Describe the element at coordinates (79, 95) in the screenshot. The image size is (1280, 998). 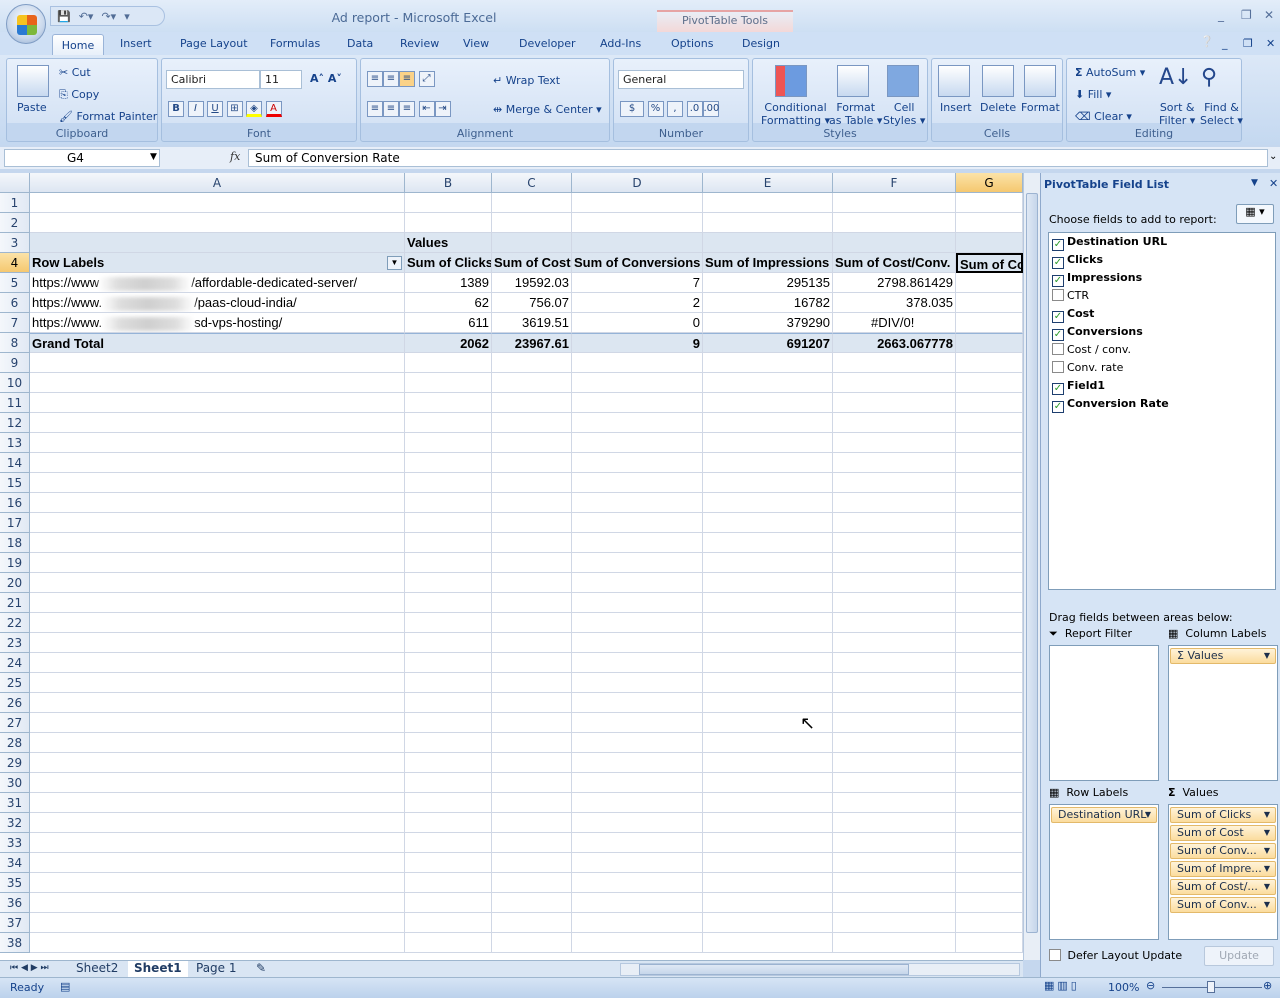
I see `copy-button: ⎘ Copy` at that location.